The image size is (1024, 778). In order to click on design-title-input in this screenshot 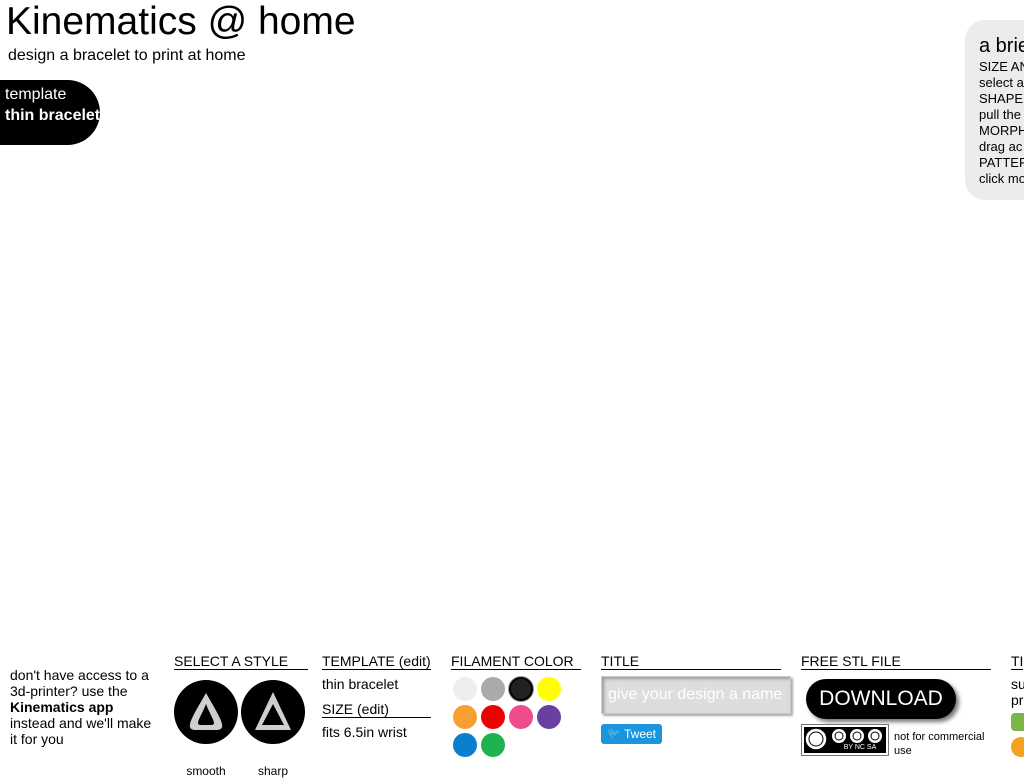, I will do `click(696, 695)`.